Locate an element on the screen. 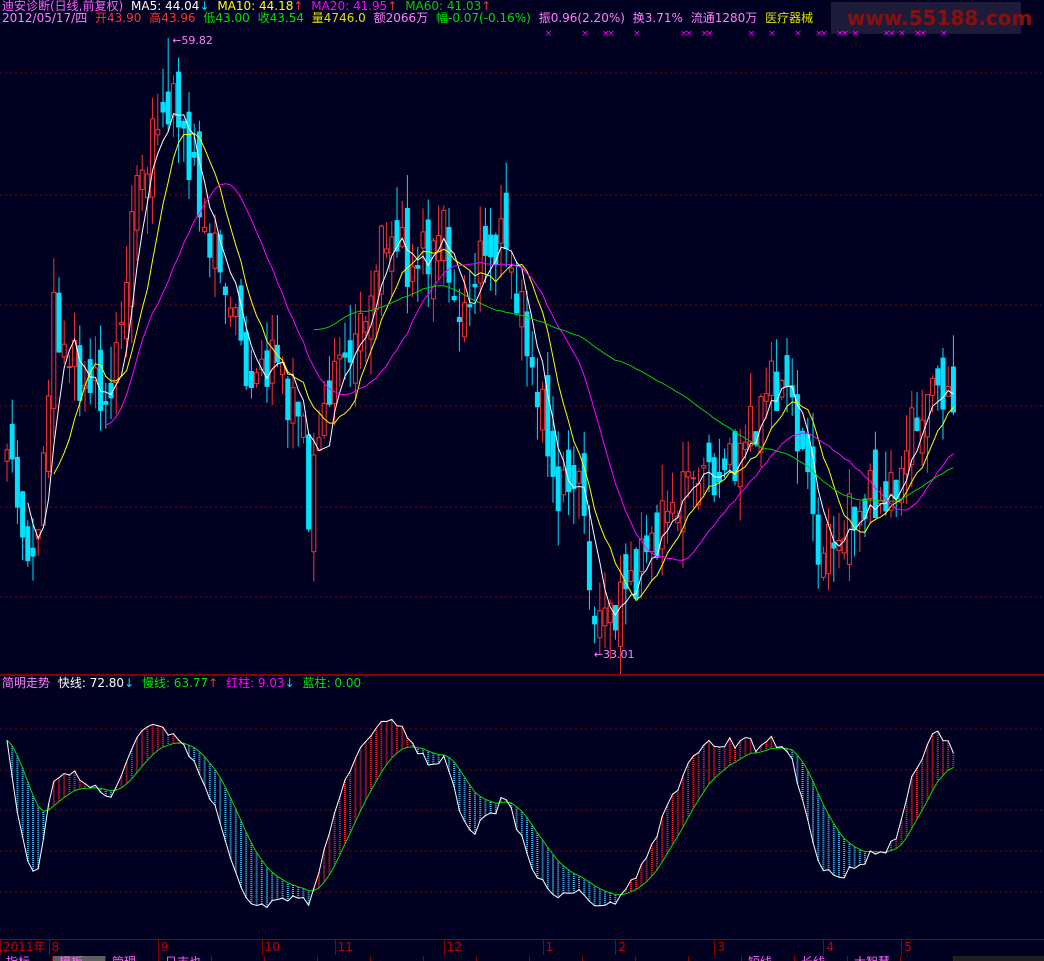  bottom-tab-bar: 指标模板管理日志也 短线长线大智慧 is located at coordinates (522, 958).